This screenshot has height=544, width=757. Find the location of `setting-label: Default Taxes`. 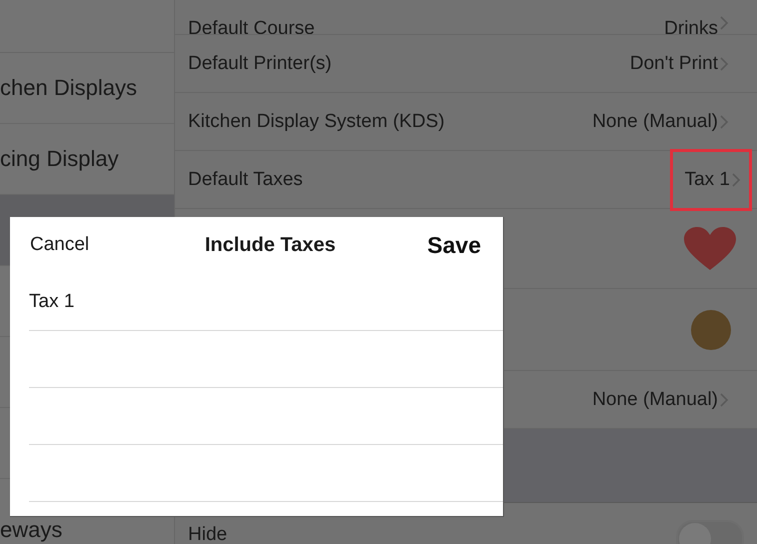

setting-label: Default Taxes is located at coordinates (245, 179).